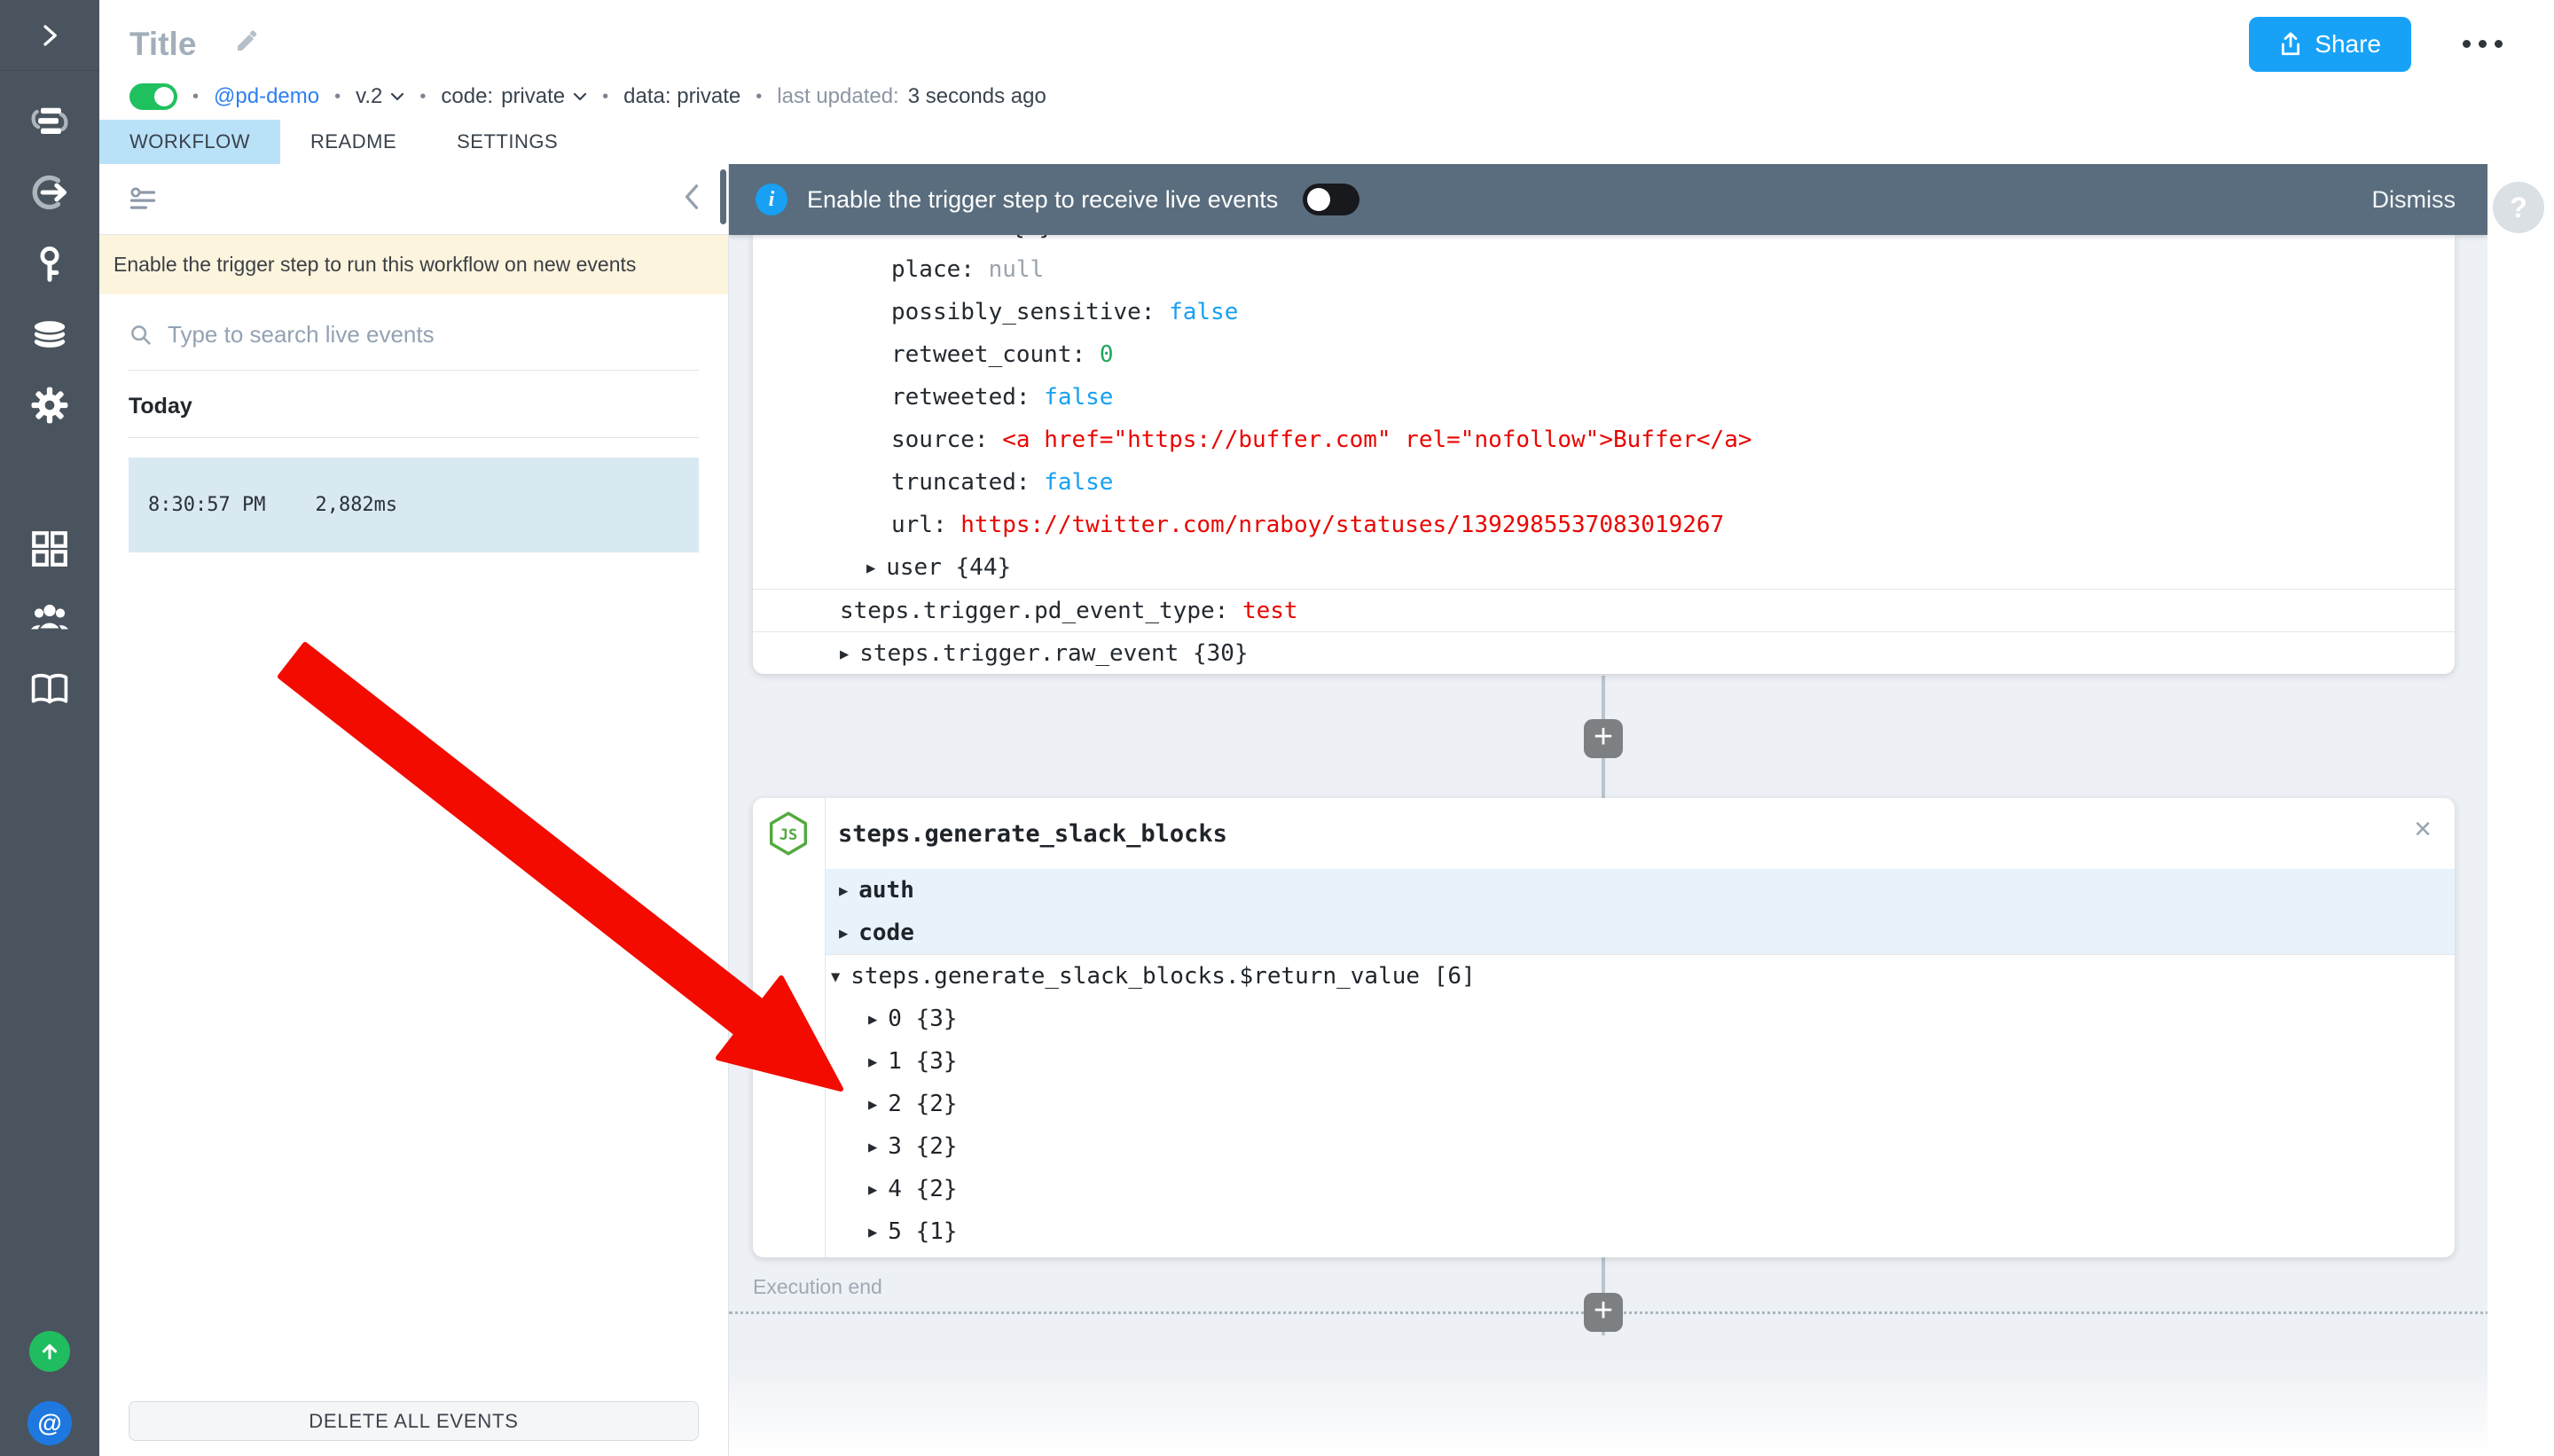 This screenshot has height=1456, width=2554. What do you see at coordinates (143, 199) in the screenshot?
I see `filter-icon` at bounding box center [143, 199].